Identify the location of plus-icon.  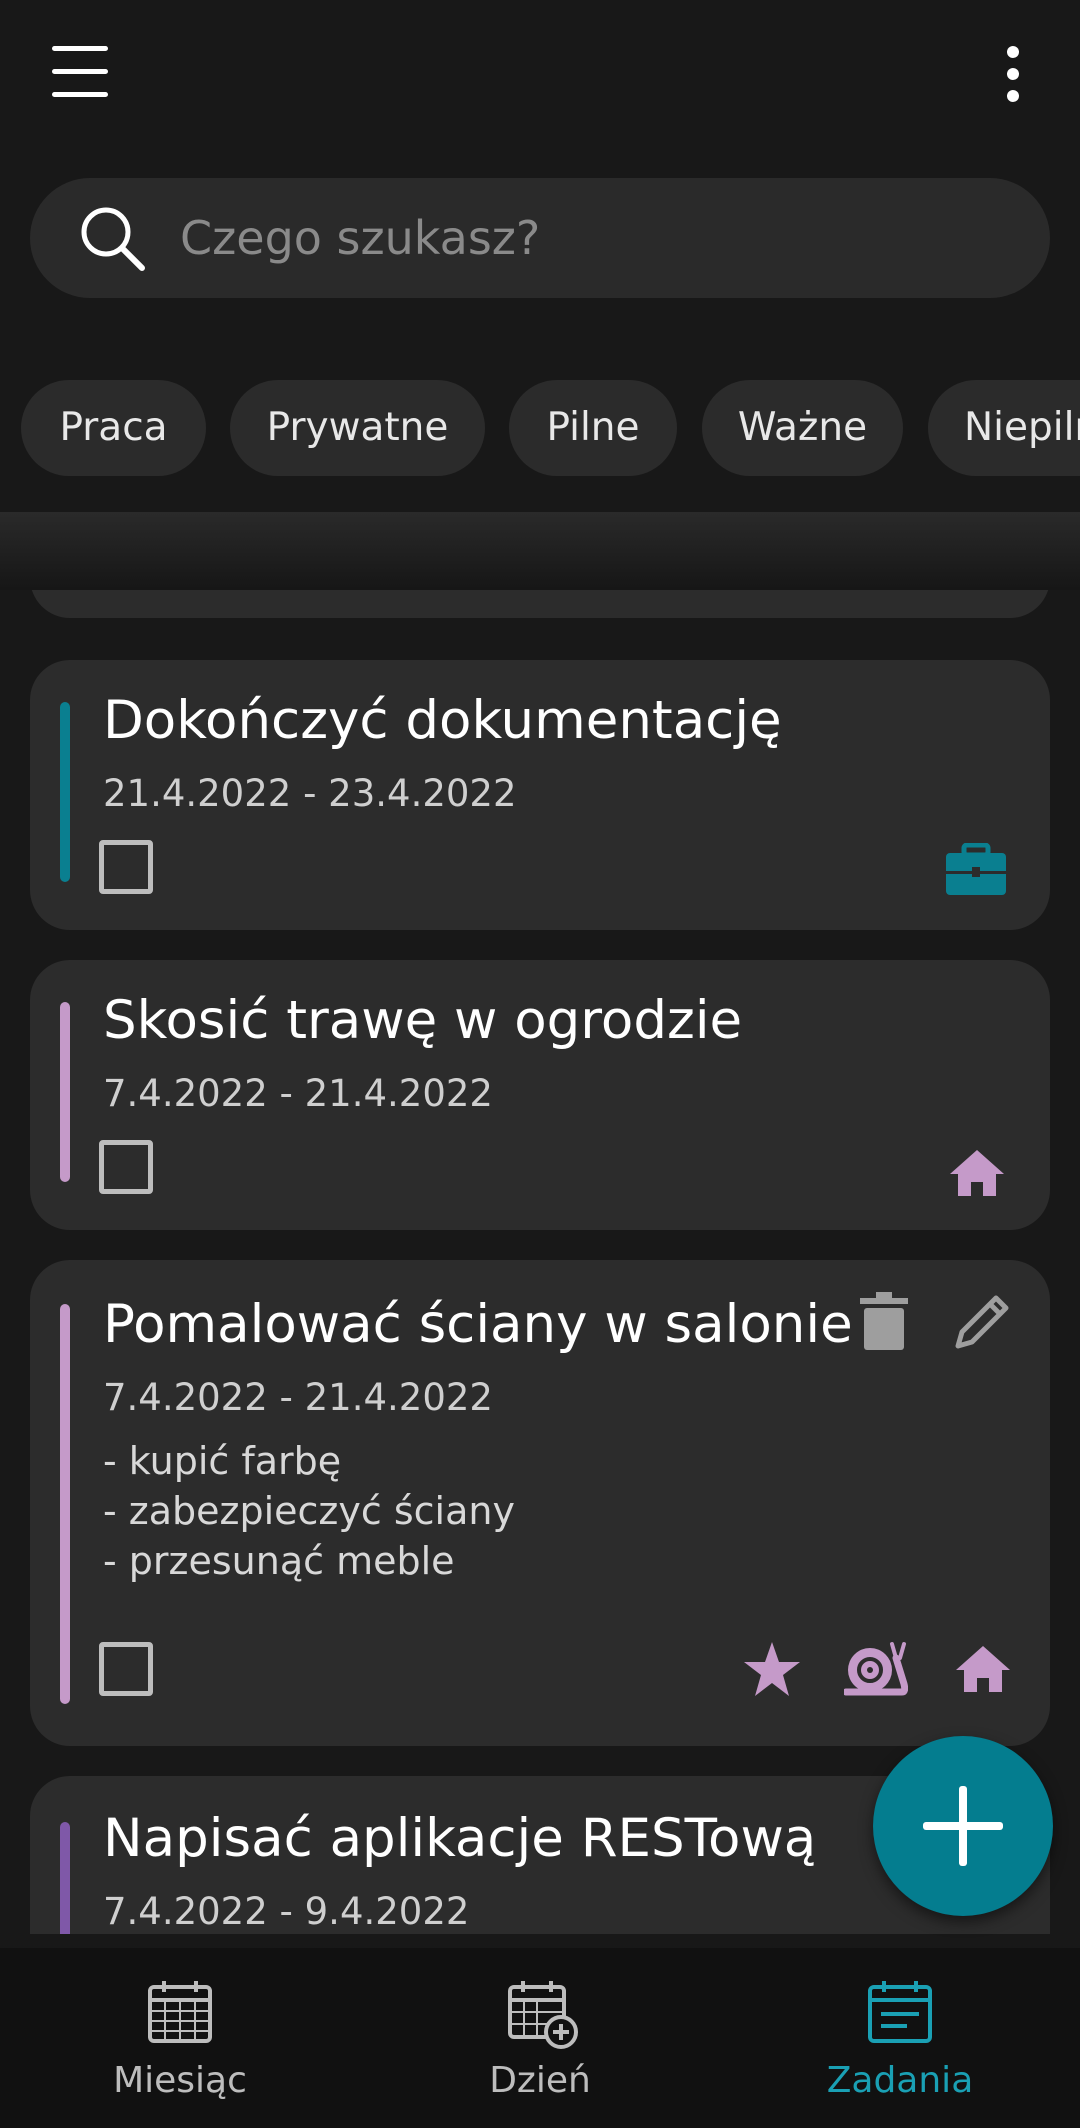
(963, 1826).